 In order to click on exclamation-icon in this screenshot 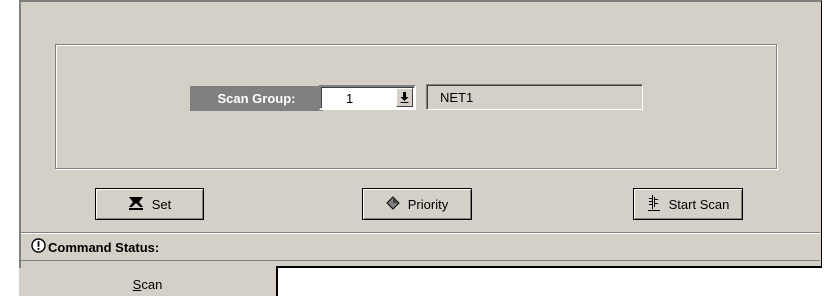, I will do `click(38, 247)`.